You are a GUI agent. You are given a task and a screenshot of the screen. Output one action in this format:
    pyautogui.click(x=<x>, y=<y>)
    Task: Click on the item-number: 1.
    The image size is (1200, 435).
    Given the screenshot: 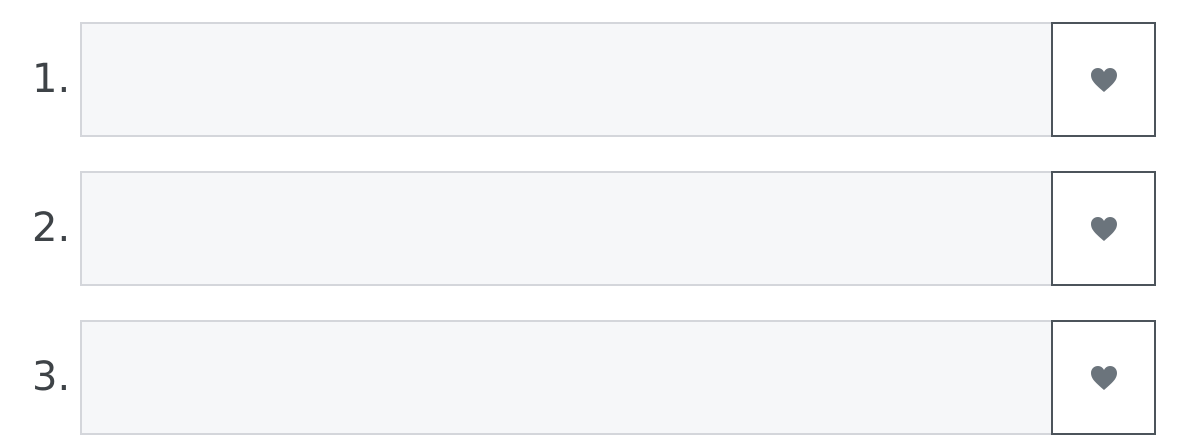 What is the action you would take?
    pyautogui.click(x=51, y=79)
    